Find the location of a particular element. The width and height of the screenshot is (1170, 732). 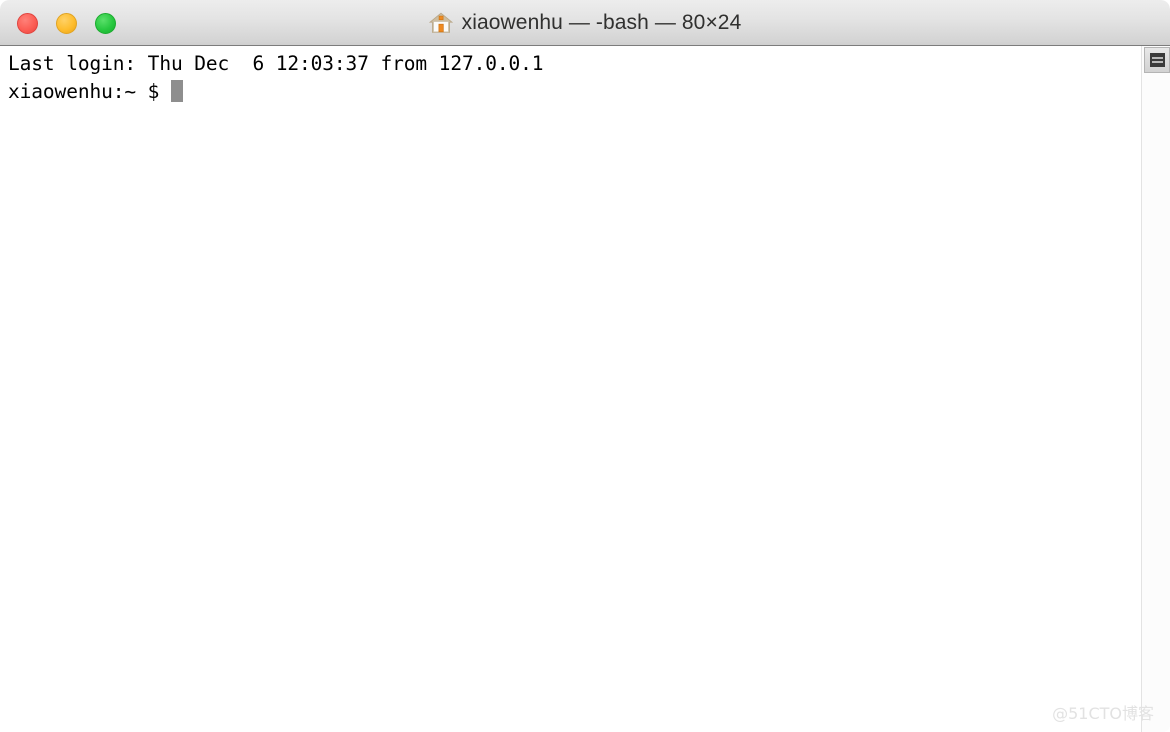

title-bar-center: xiaowenhu — -bash — 80×24 is located at coordinates (585, 22).